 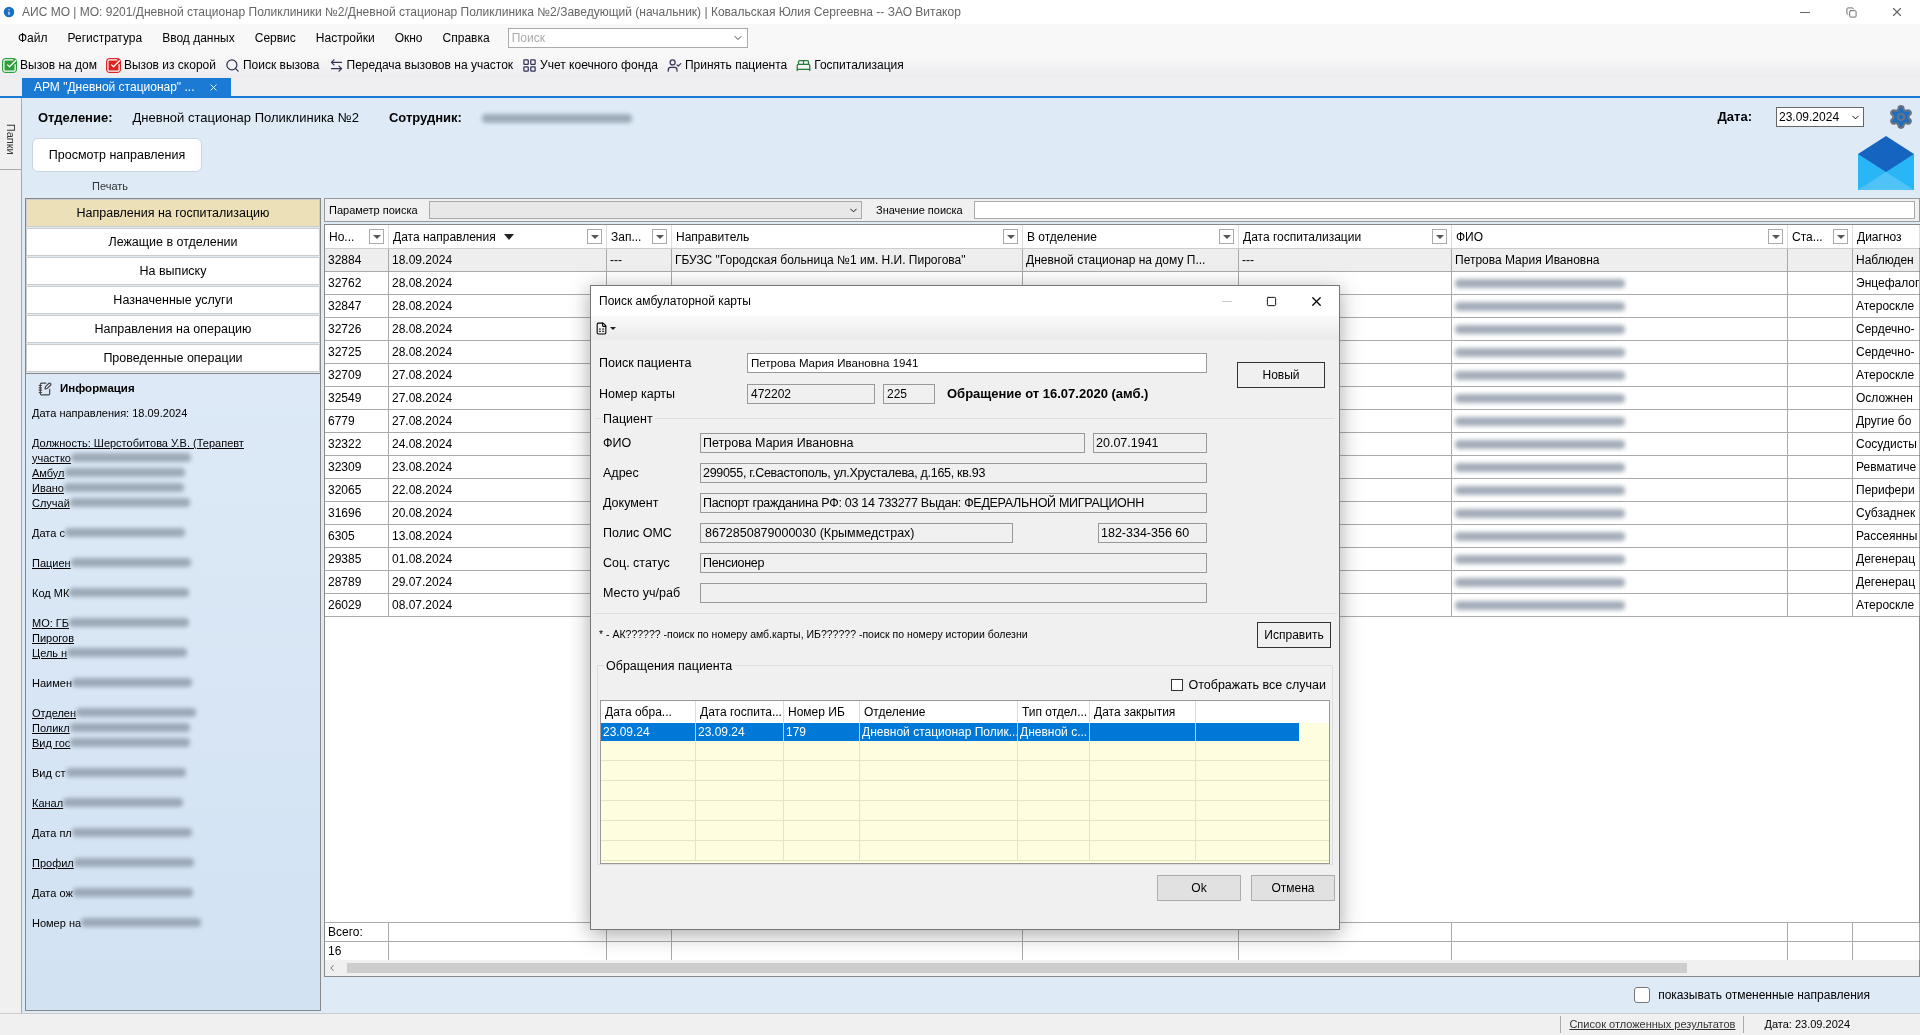 I want to click on grid-cell-text: Перифери, so click(x=1885, y=490).